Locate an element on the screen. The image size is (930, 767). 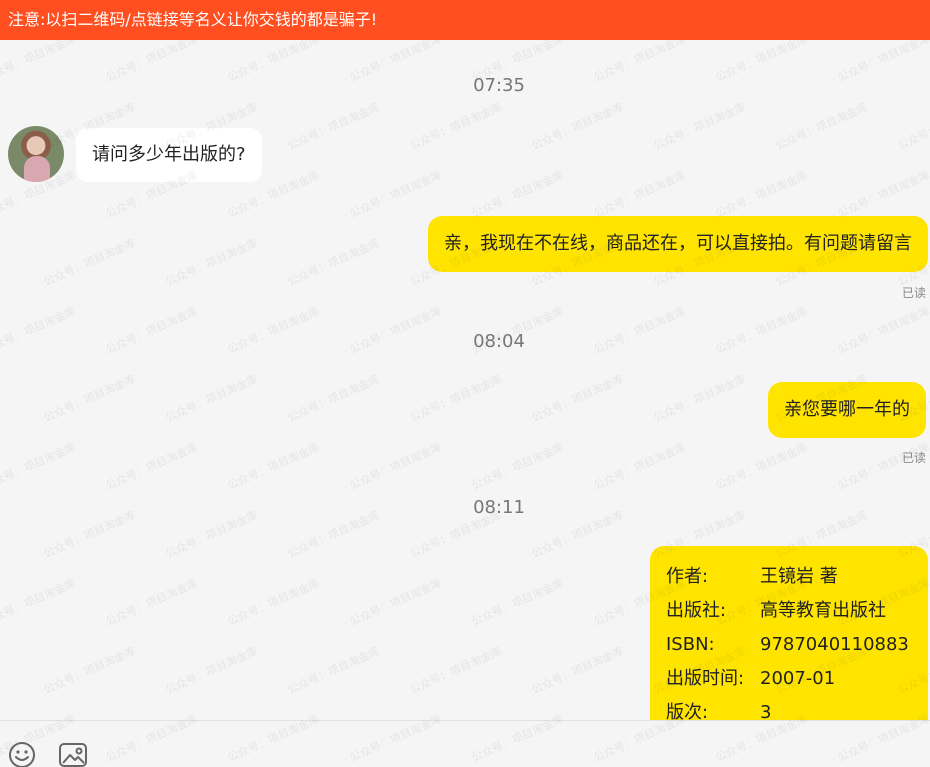
avatar is located at coordinates (36, 154).